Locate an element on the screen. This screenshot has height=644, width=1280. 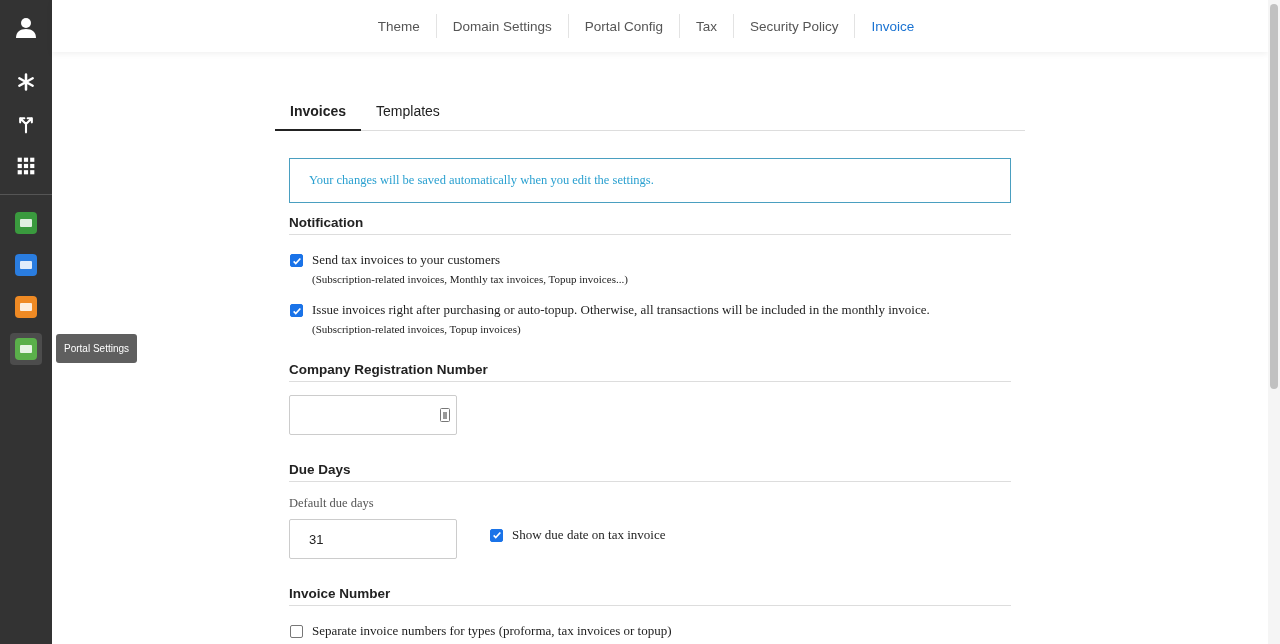
nav-tab: Invoice is located at coordinates (893, 26).